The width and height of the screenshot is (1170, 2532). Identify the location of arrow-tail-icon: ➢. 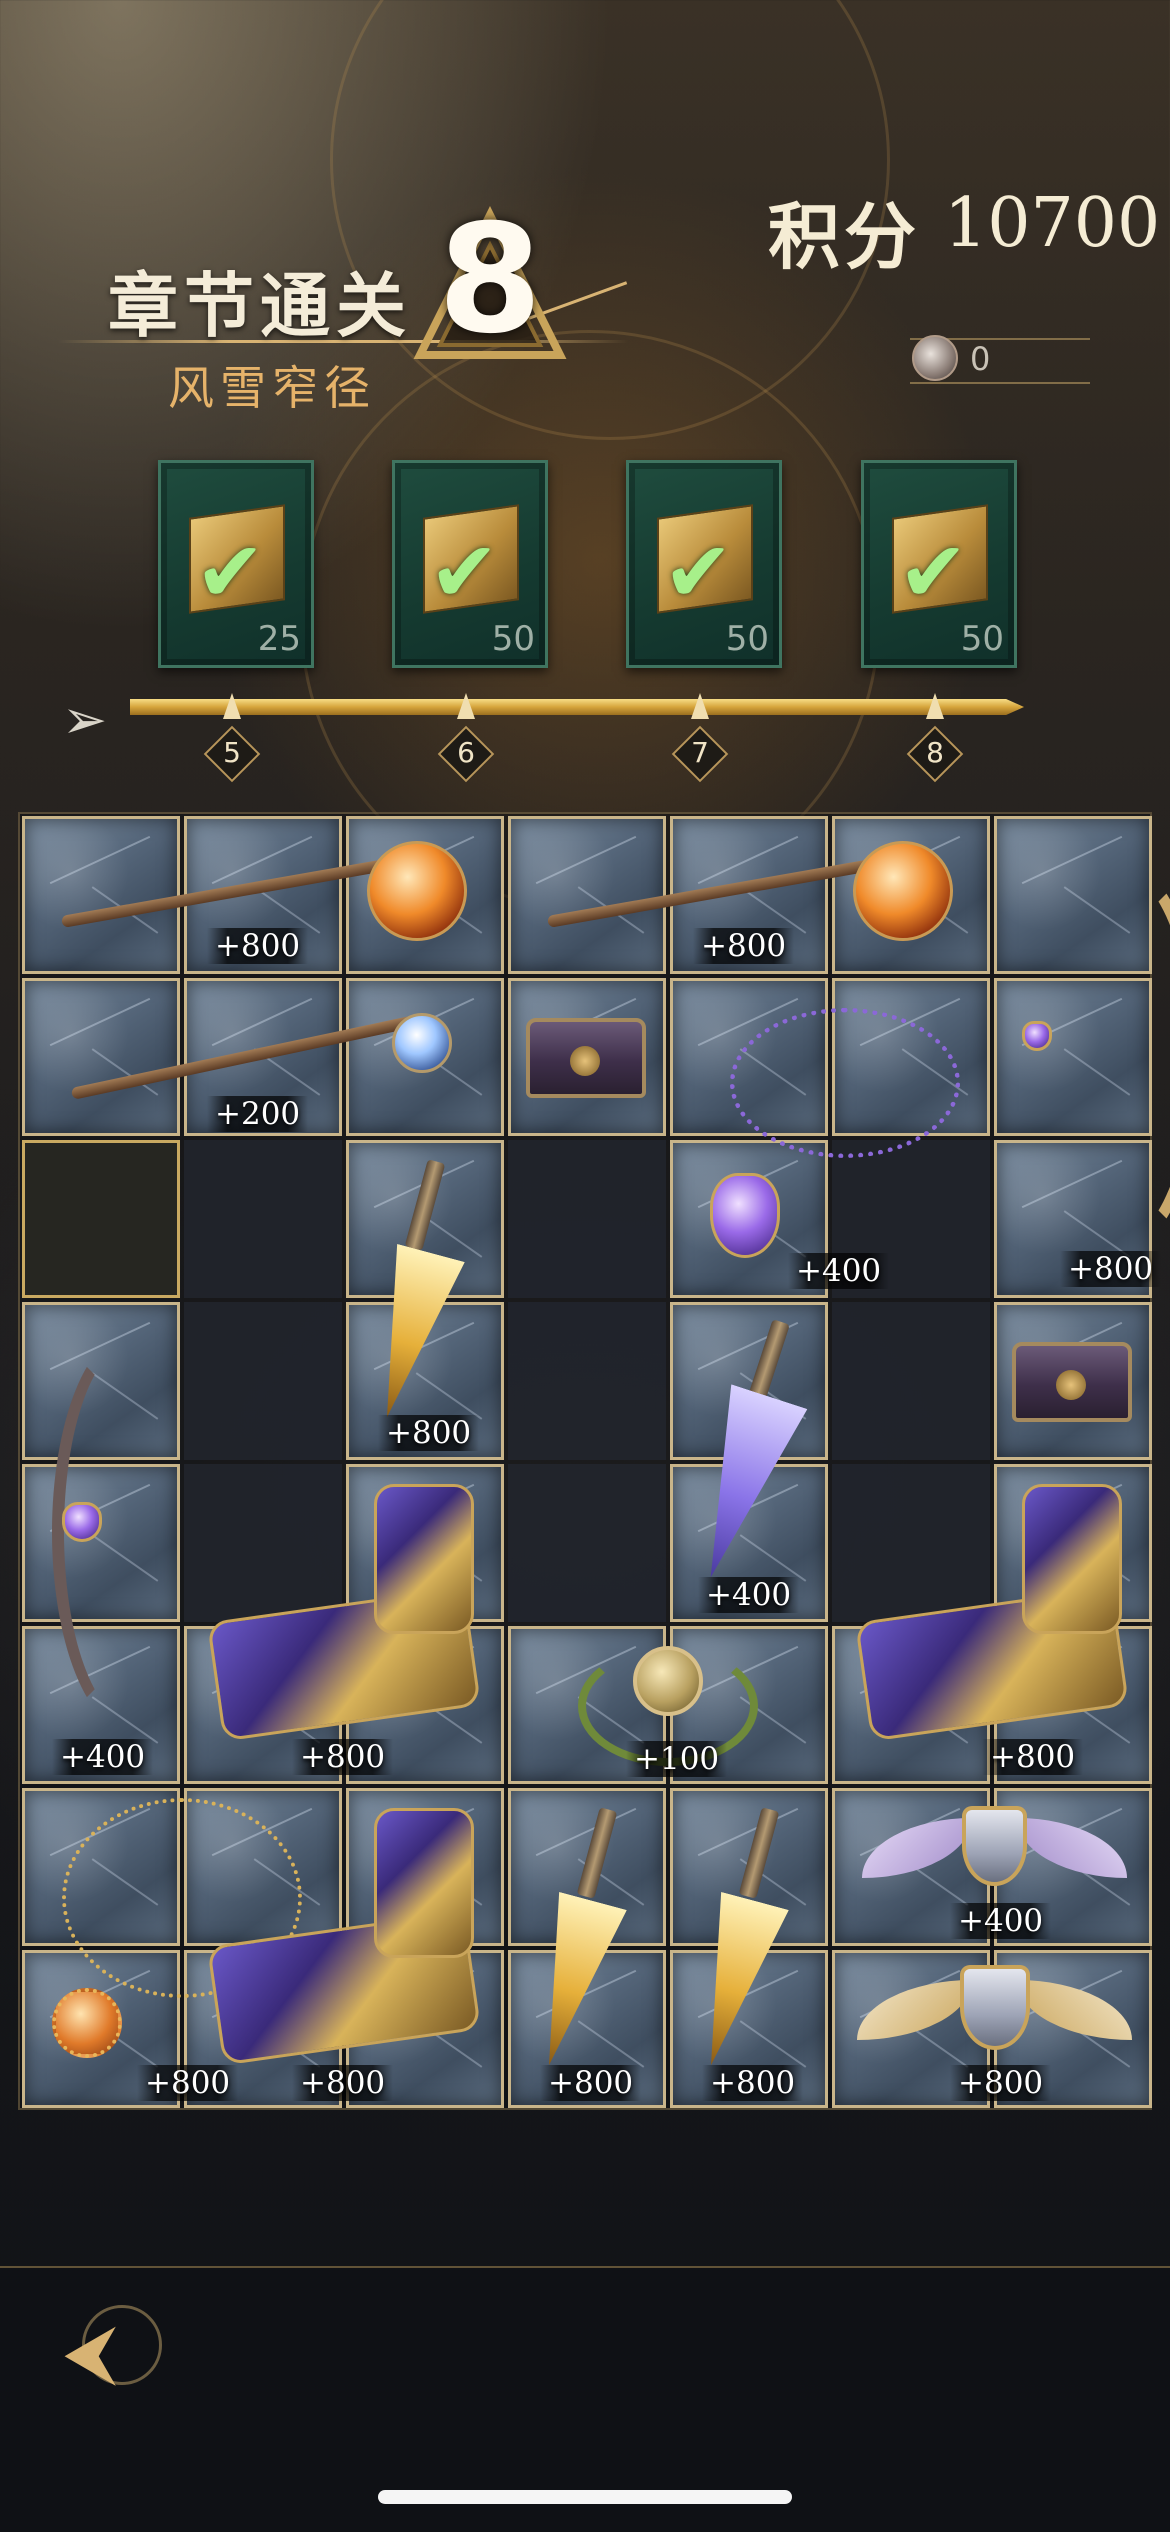
(85, 719).